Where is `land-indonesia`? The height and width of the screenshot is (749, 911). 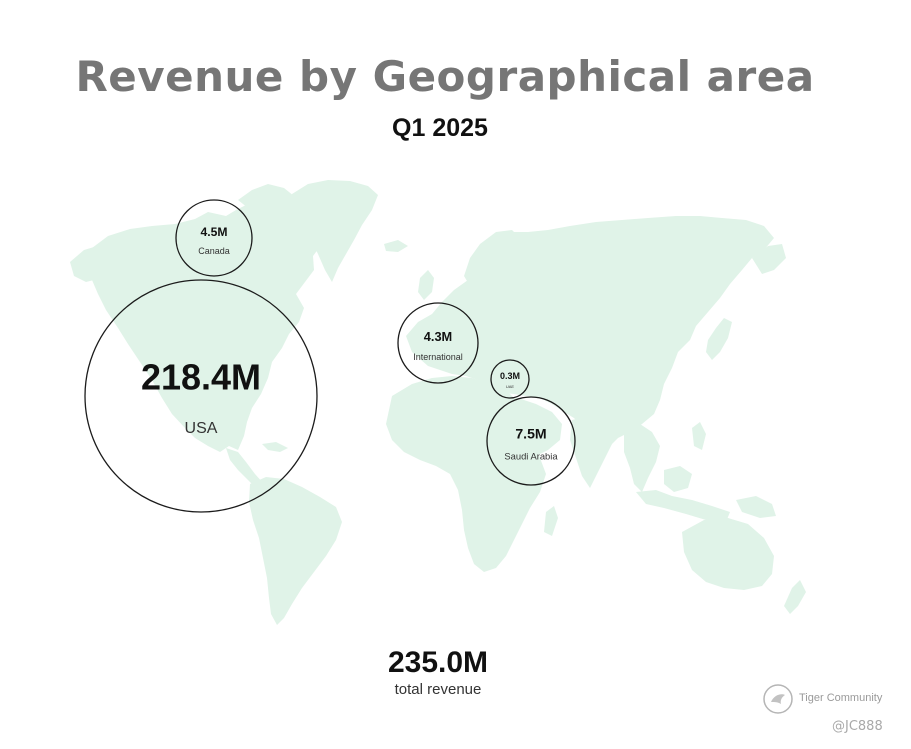 land-indonesia is located at coordinates (683, 506).